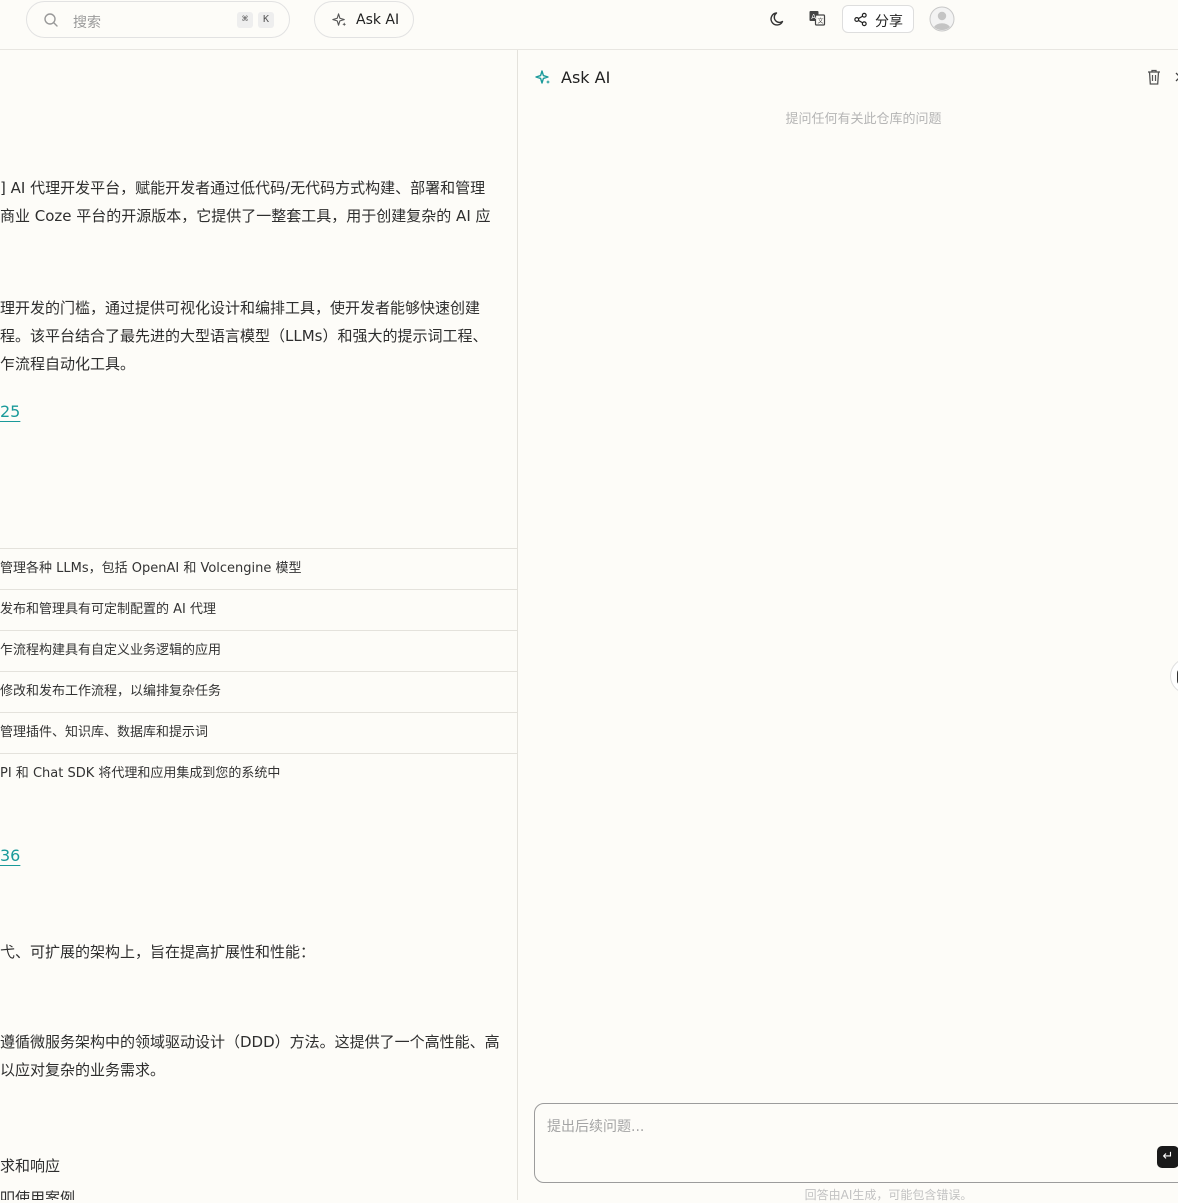 The image size is (1178, 1203). What do you see at coordinates (245, 20) in the screenshot?
I see `kbd-cmd: ⌘` at bounding box center [245, 20].